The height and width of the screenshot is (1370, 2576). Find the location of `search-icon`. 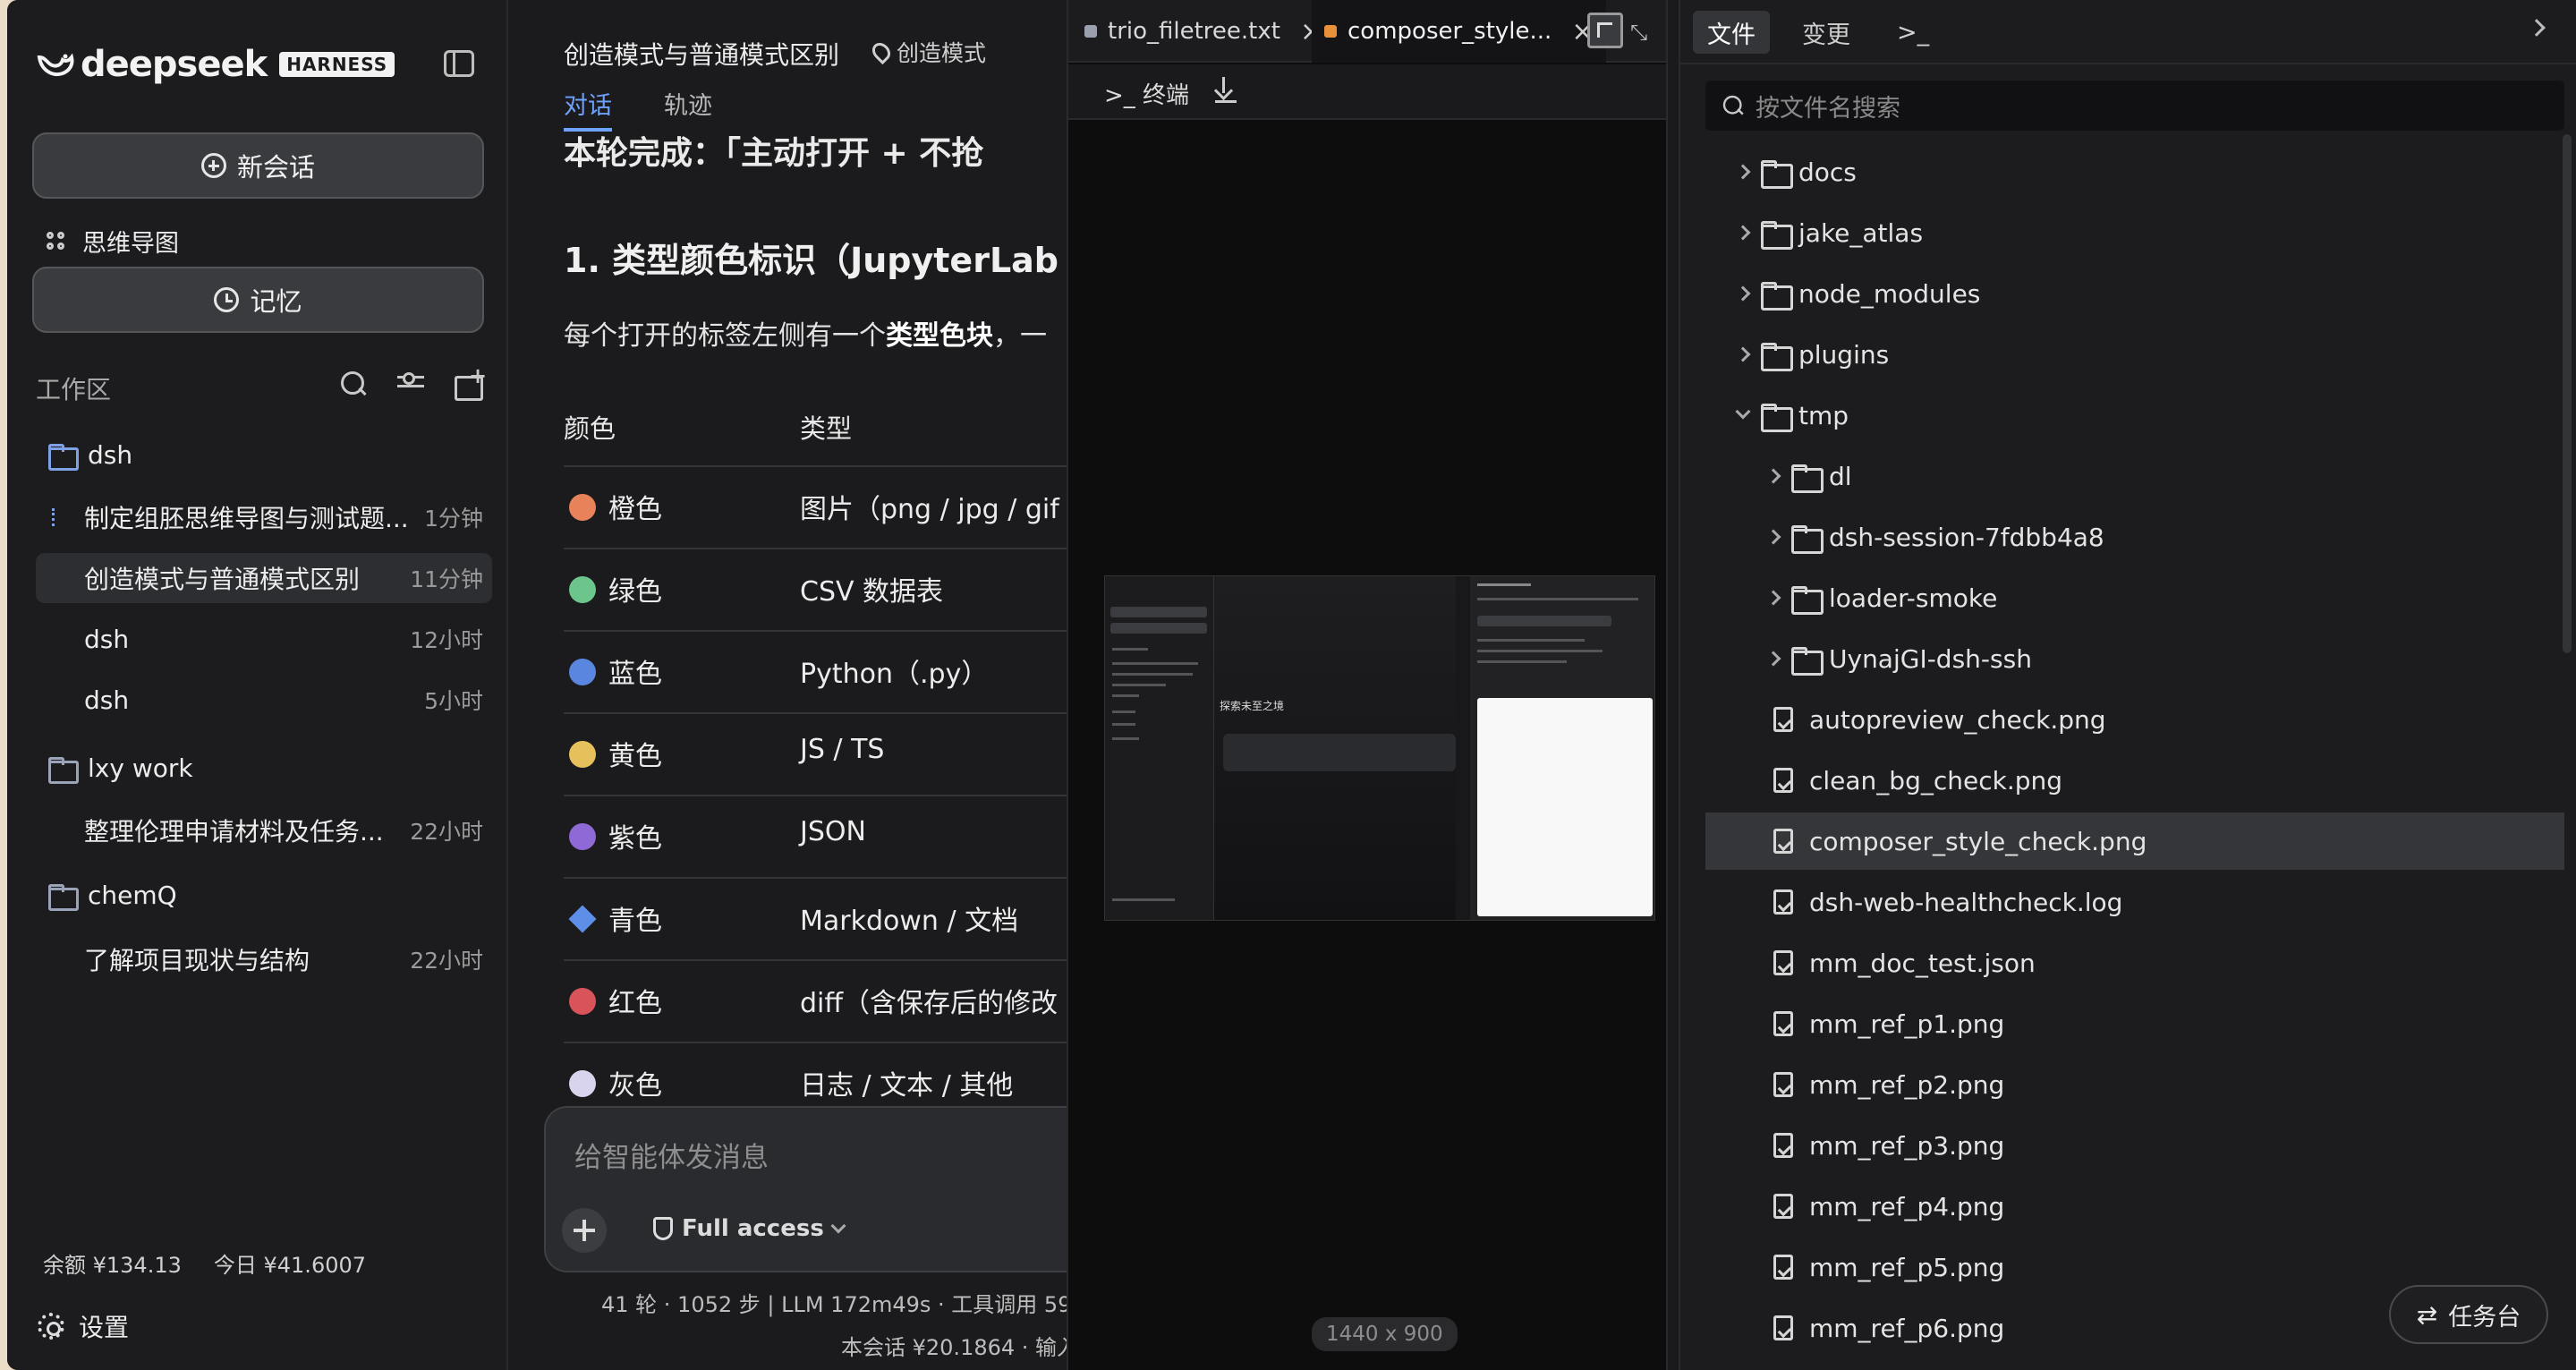

search-icon is located at coordinates (353, 384).